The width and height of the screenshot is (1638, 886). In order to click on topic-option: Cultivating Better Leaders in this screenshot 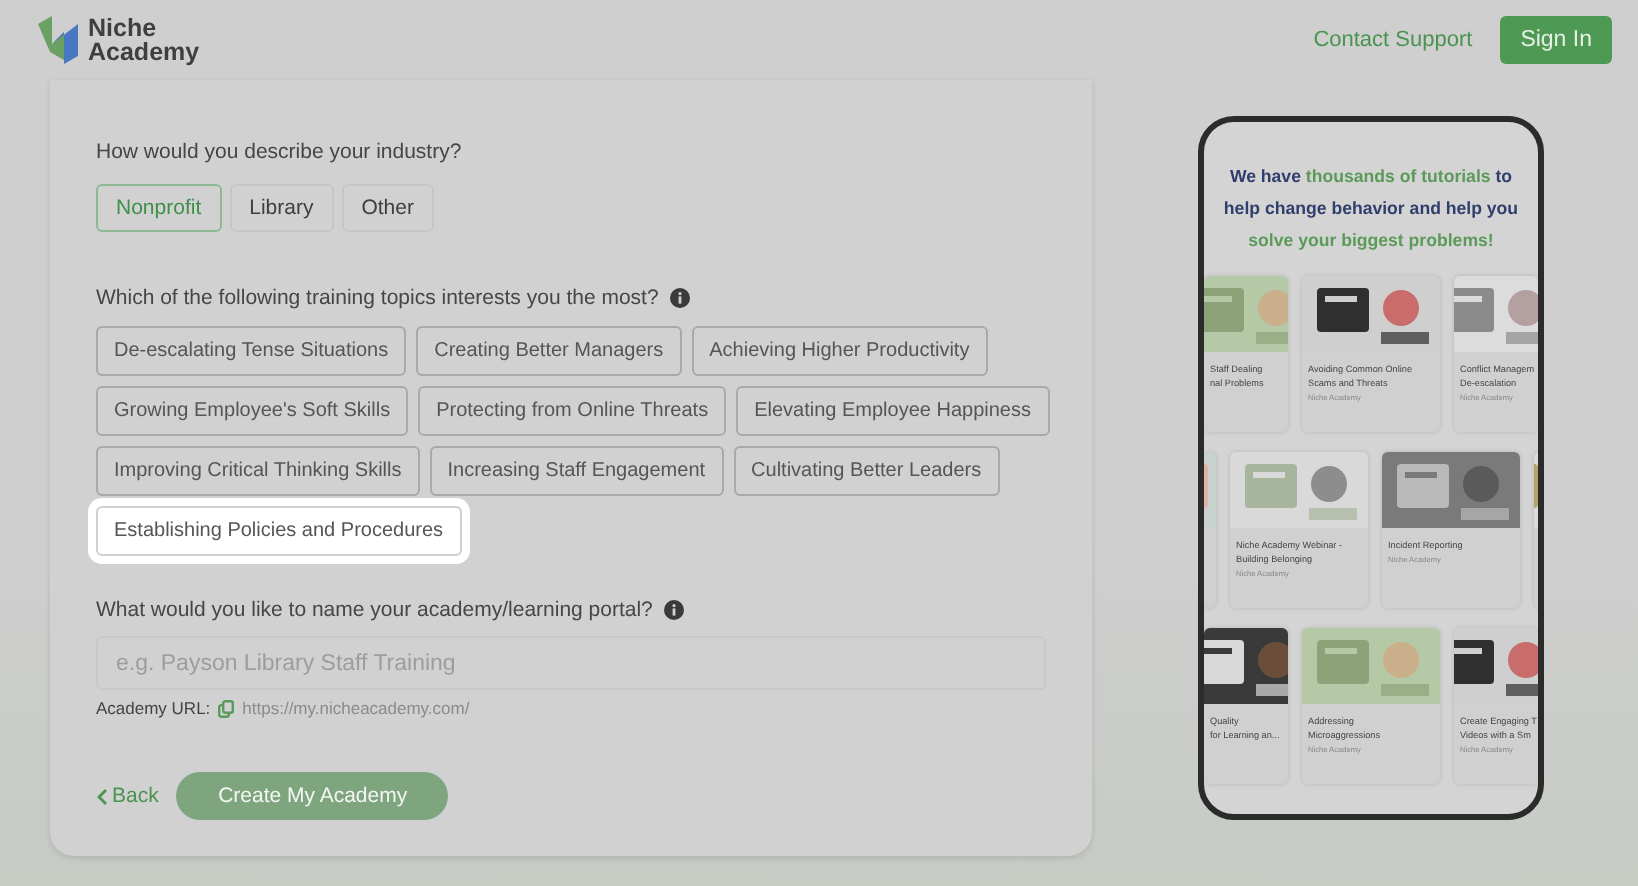, I will do `click(866, 471)`.